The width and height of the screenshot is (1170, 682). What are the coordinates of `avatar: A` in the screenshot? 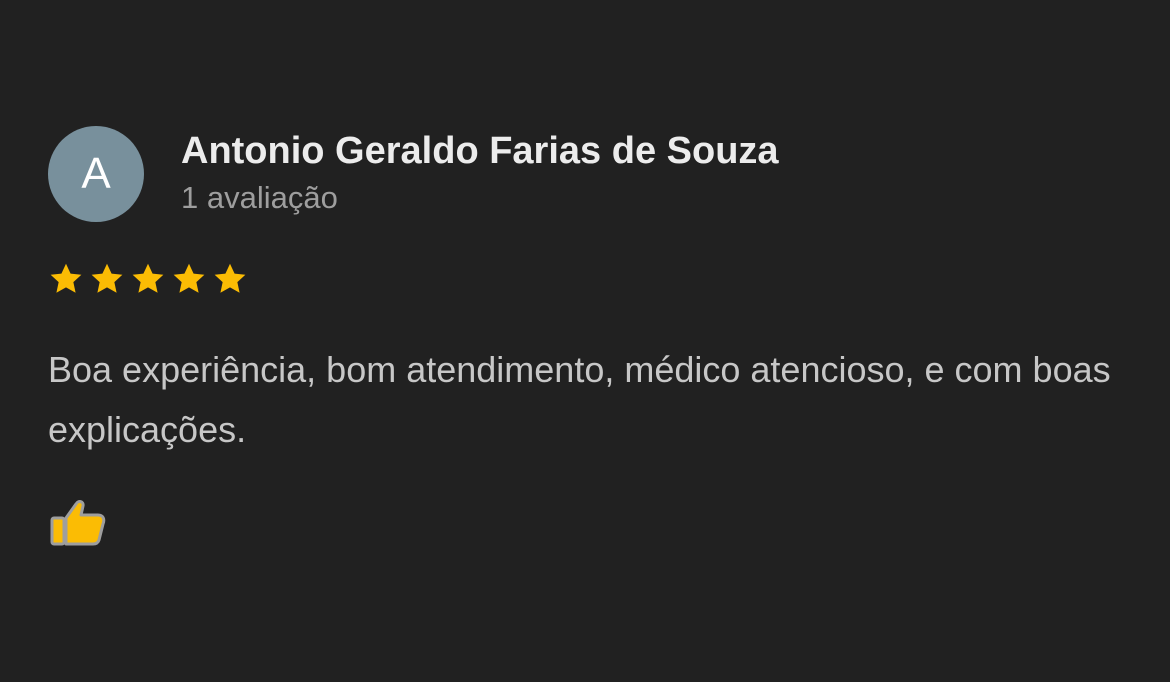 It's located at (96, 174).